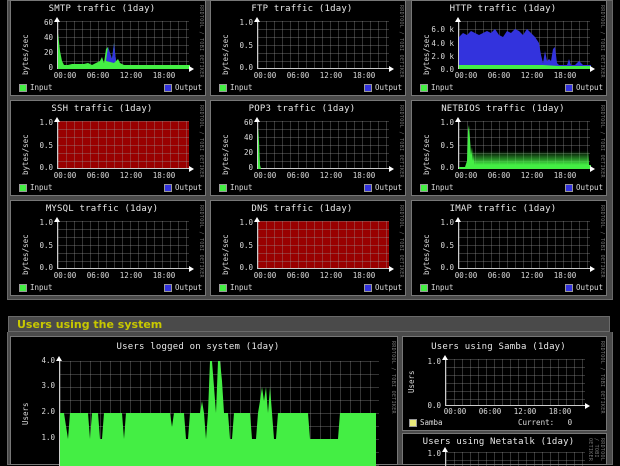  What do you see at coordinates (48, 37) in the screenshot?
I see `y-tick: 40` at bounding box center [48, 37].